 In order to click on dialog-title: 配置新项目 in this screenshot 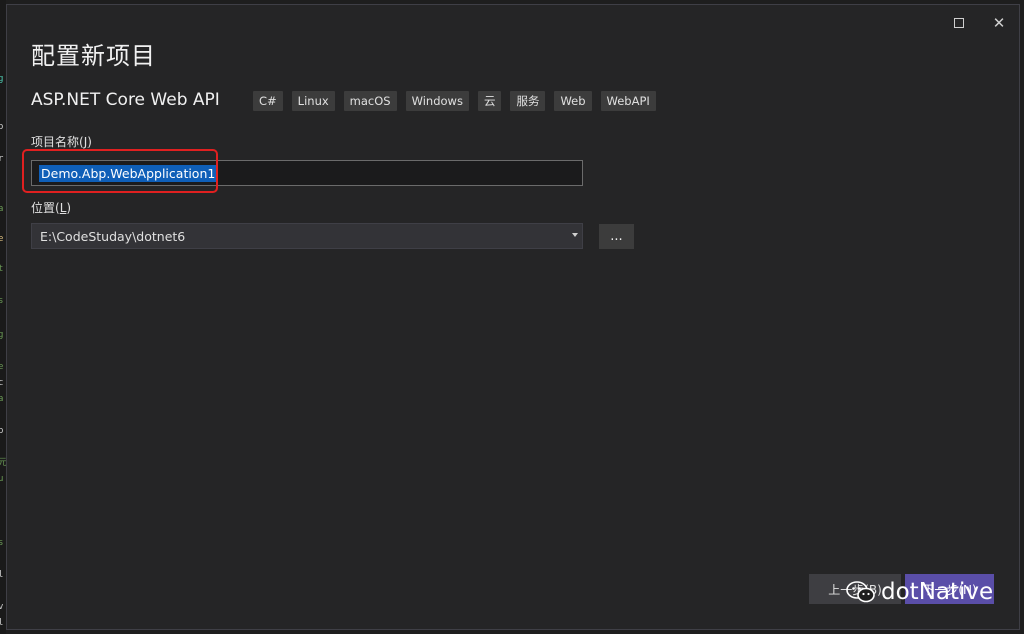, I will do `click(93, 56)`.